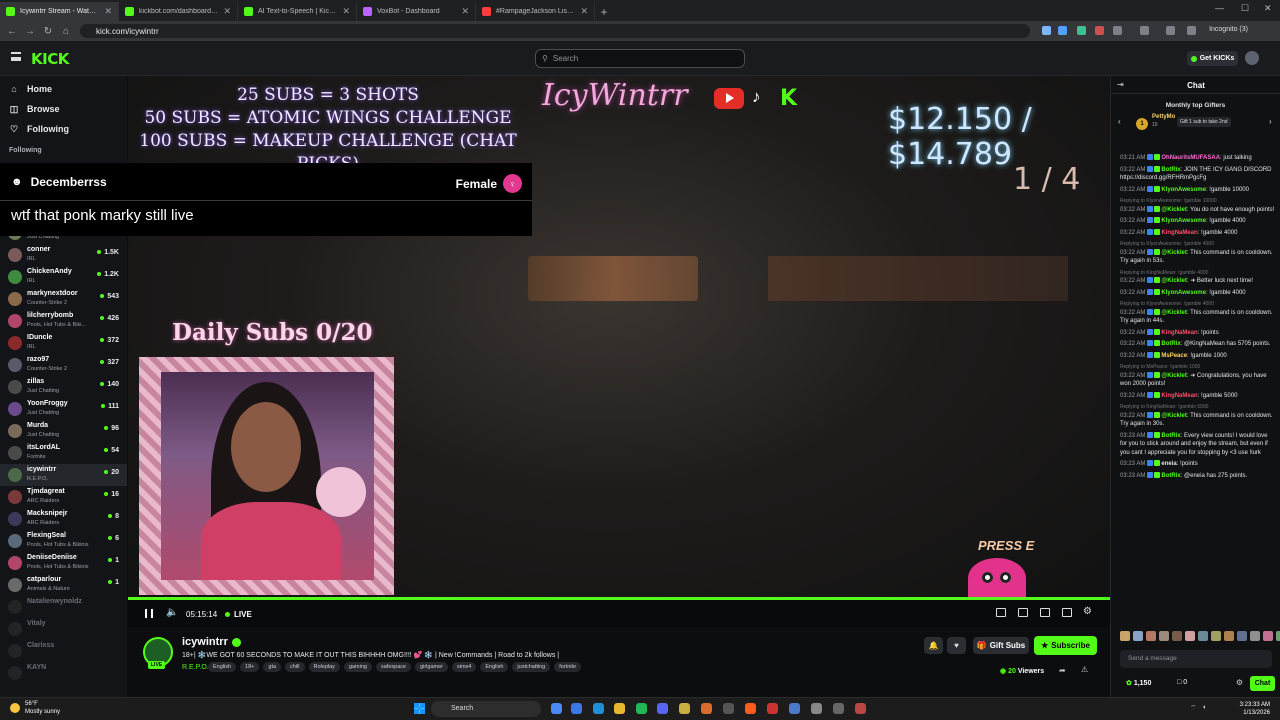 This screenshot has width=1280, height=720. What do you see at coordinates (1268, 8) in the screenshot?
I see `close-window-icon: ✕` at bounding box center [1268, 8].